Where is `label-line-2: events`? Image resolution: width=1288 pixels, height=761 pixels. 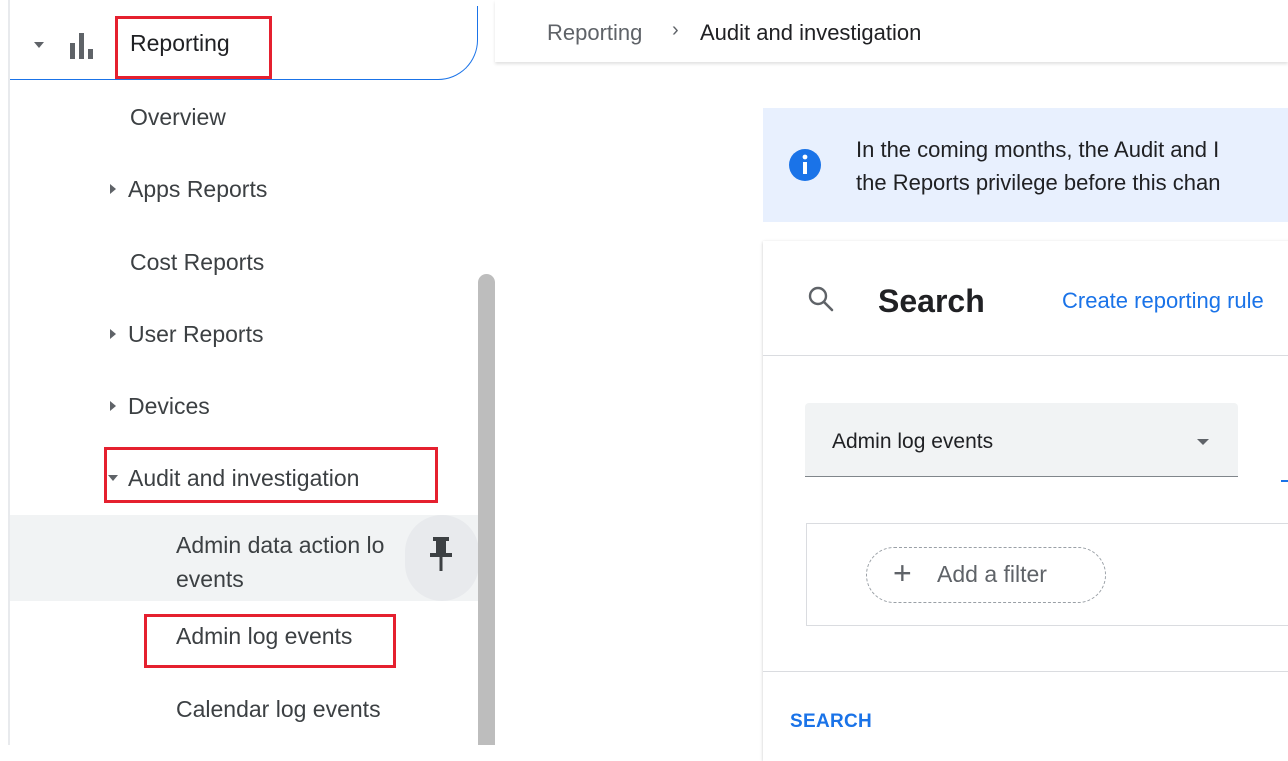
label-line-2: events is located at coordinates (210, 579).